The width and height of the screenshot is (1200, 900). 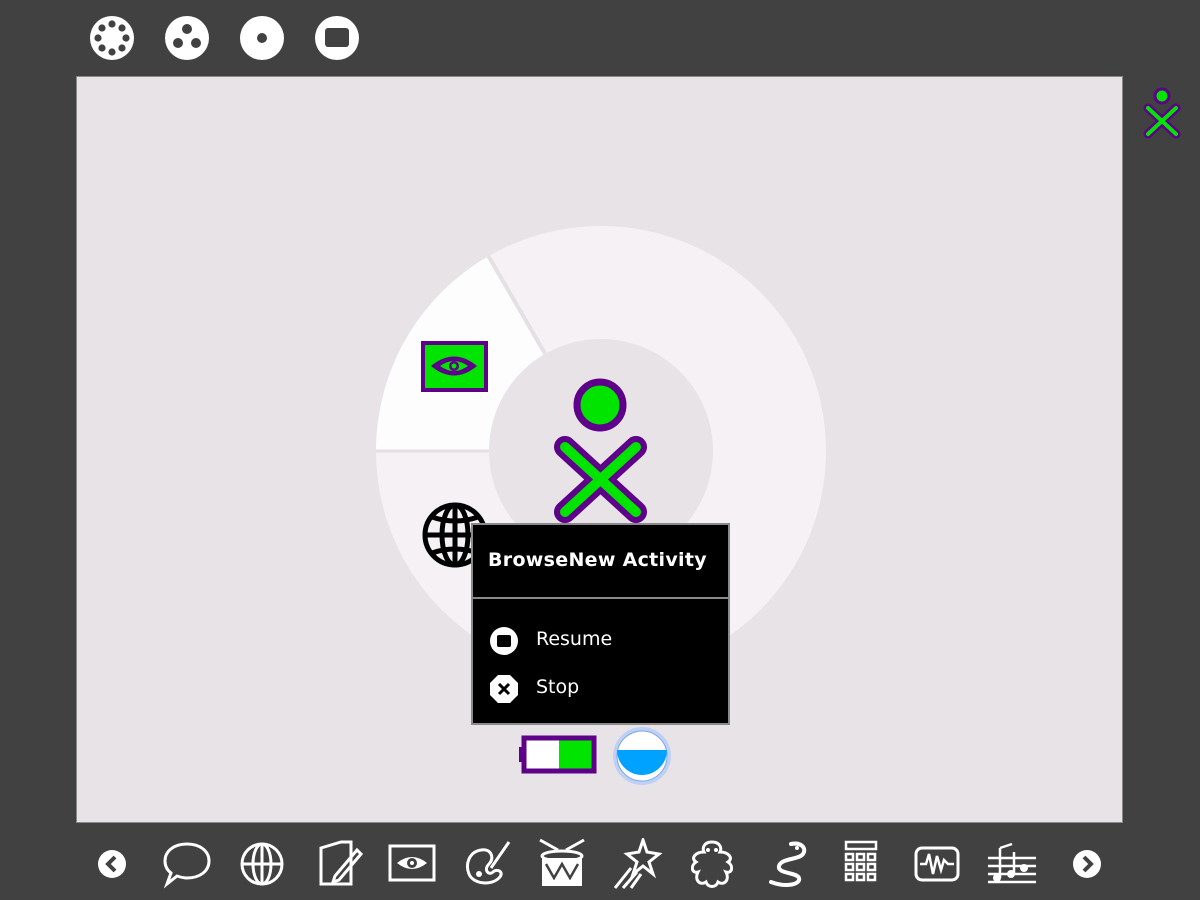 What do you see at coordinates (412, 864) in the screenshot?
I see `imageviewer-icon` at bounding box center [412, 864].